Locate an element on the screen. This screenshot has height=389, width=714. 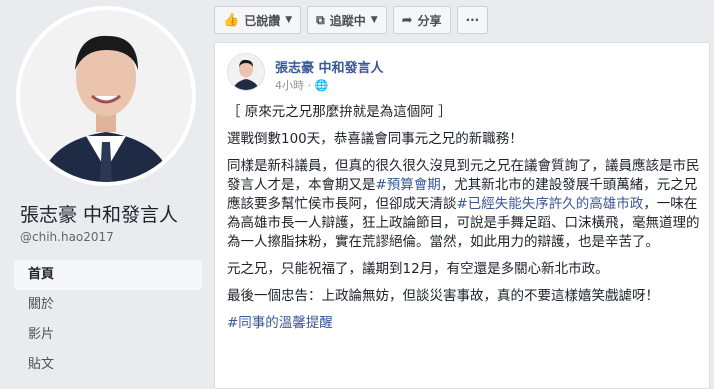
following-button: ⧉ 追蹤中 ▼ is located at coordinates (347, 20).